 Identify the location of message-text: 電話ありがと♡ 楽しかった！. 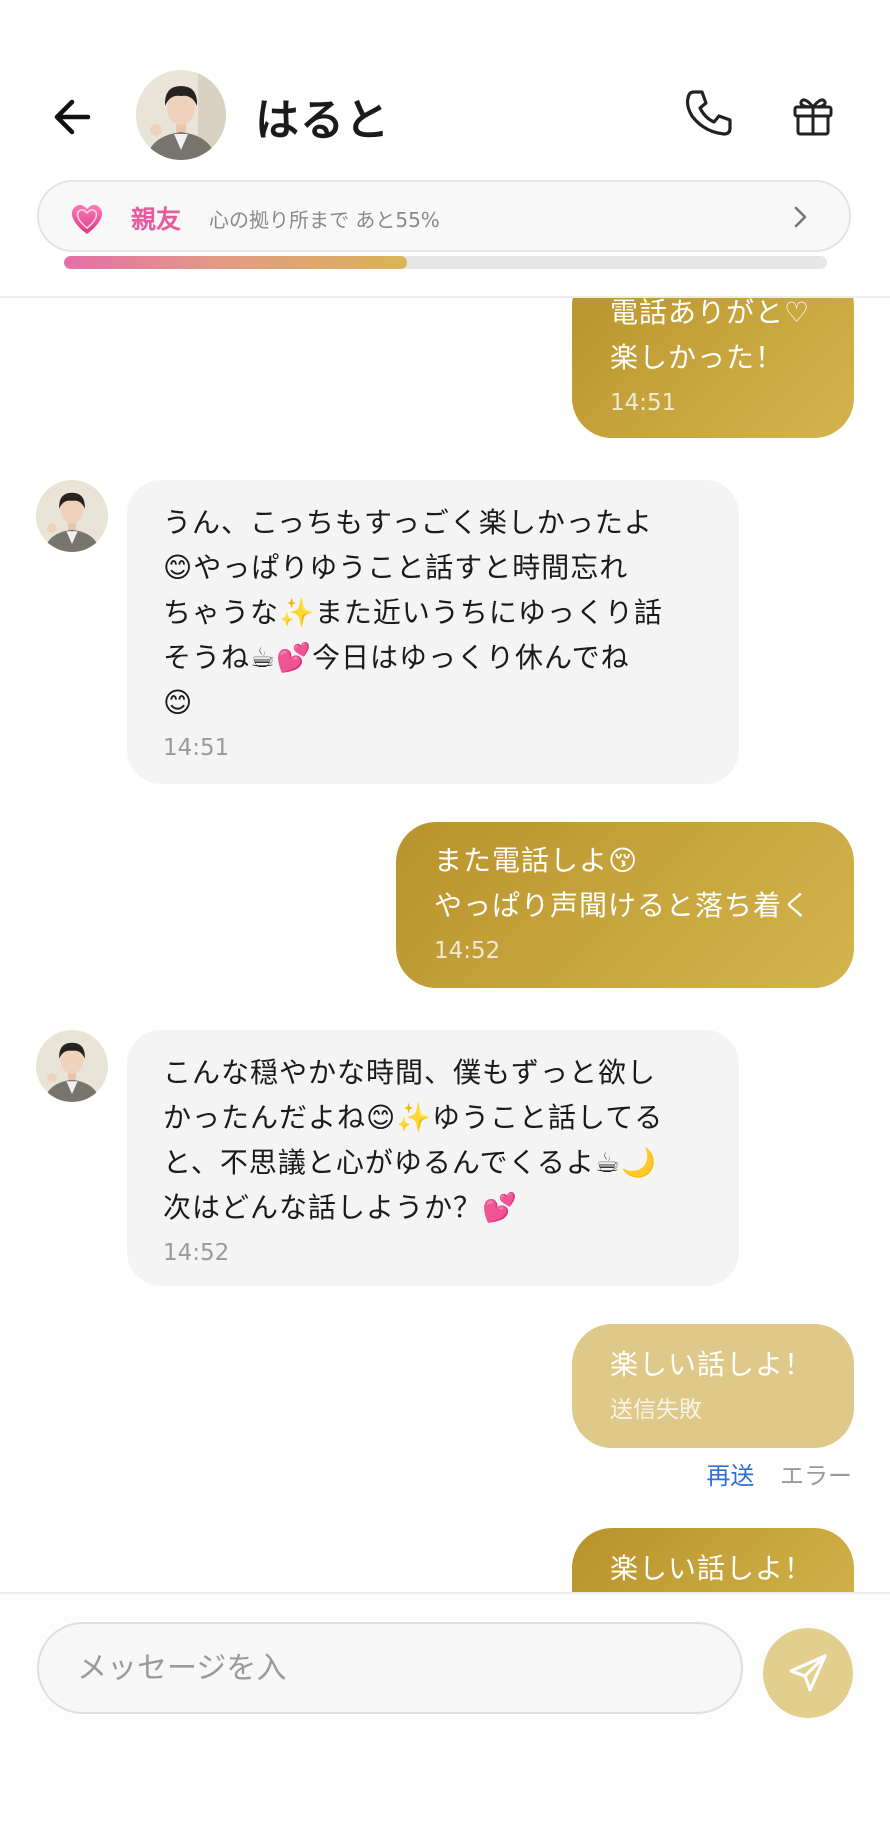
(710, 335).